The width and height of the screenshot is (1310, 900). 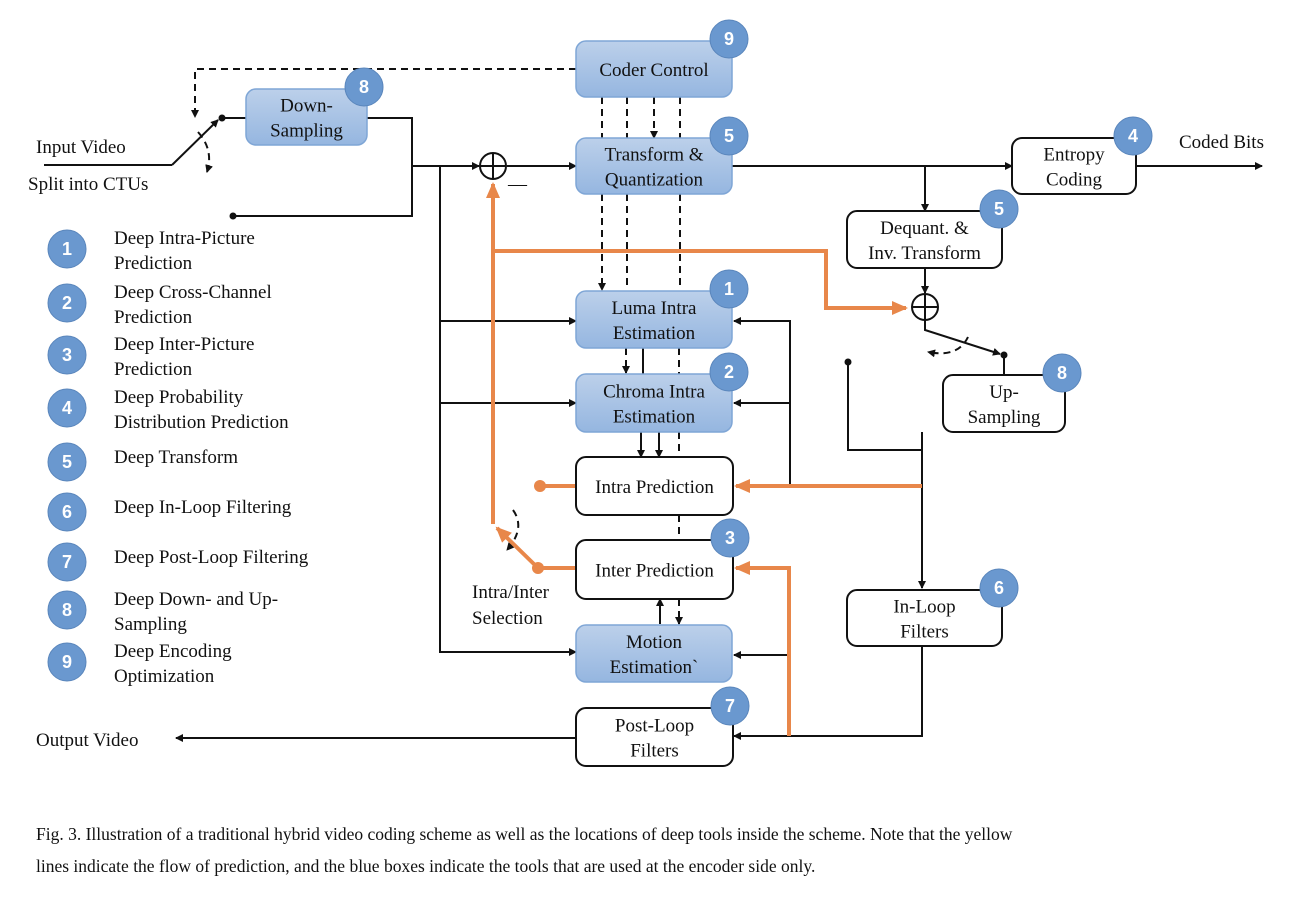 I want to click on legend-item: 7 Deep Post-Loop Filtering, so click(x=178, y=562).